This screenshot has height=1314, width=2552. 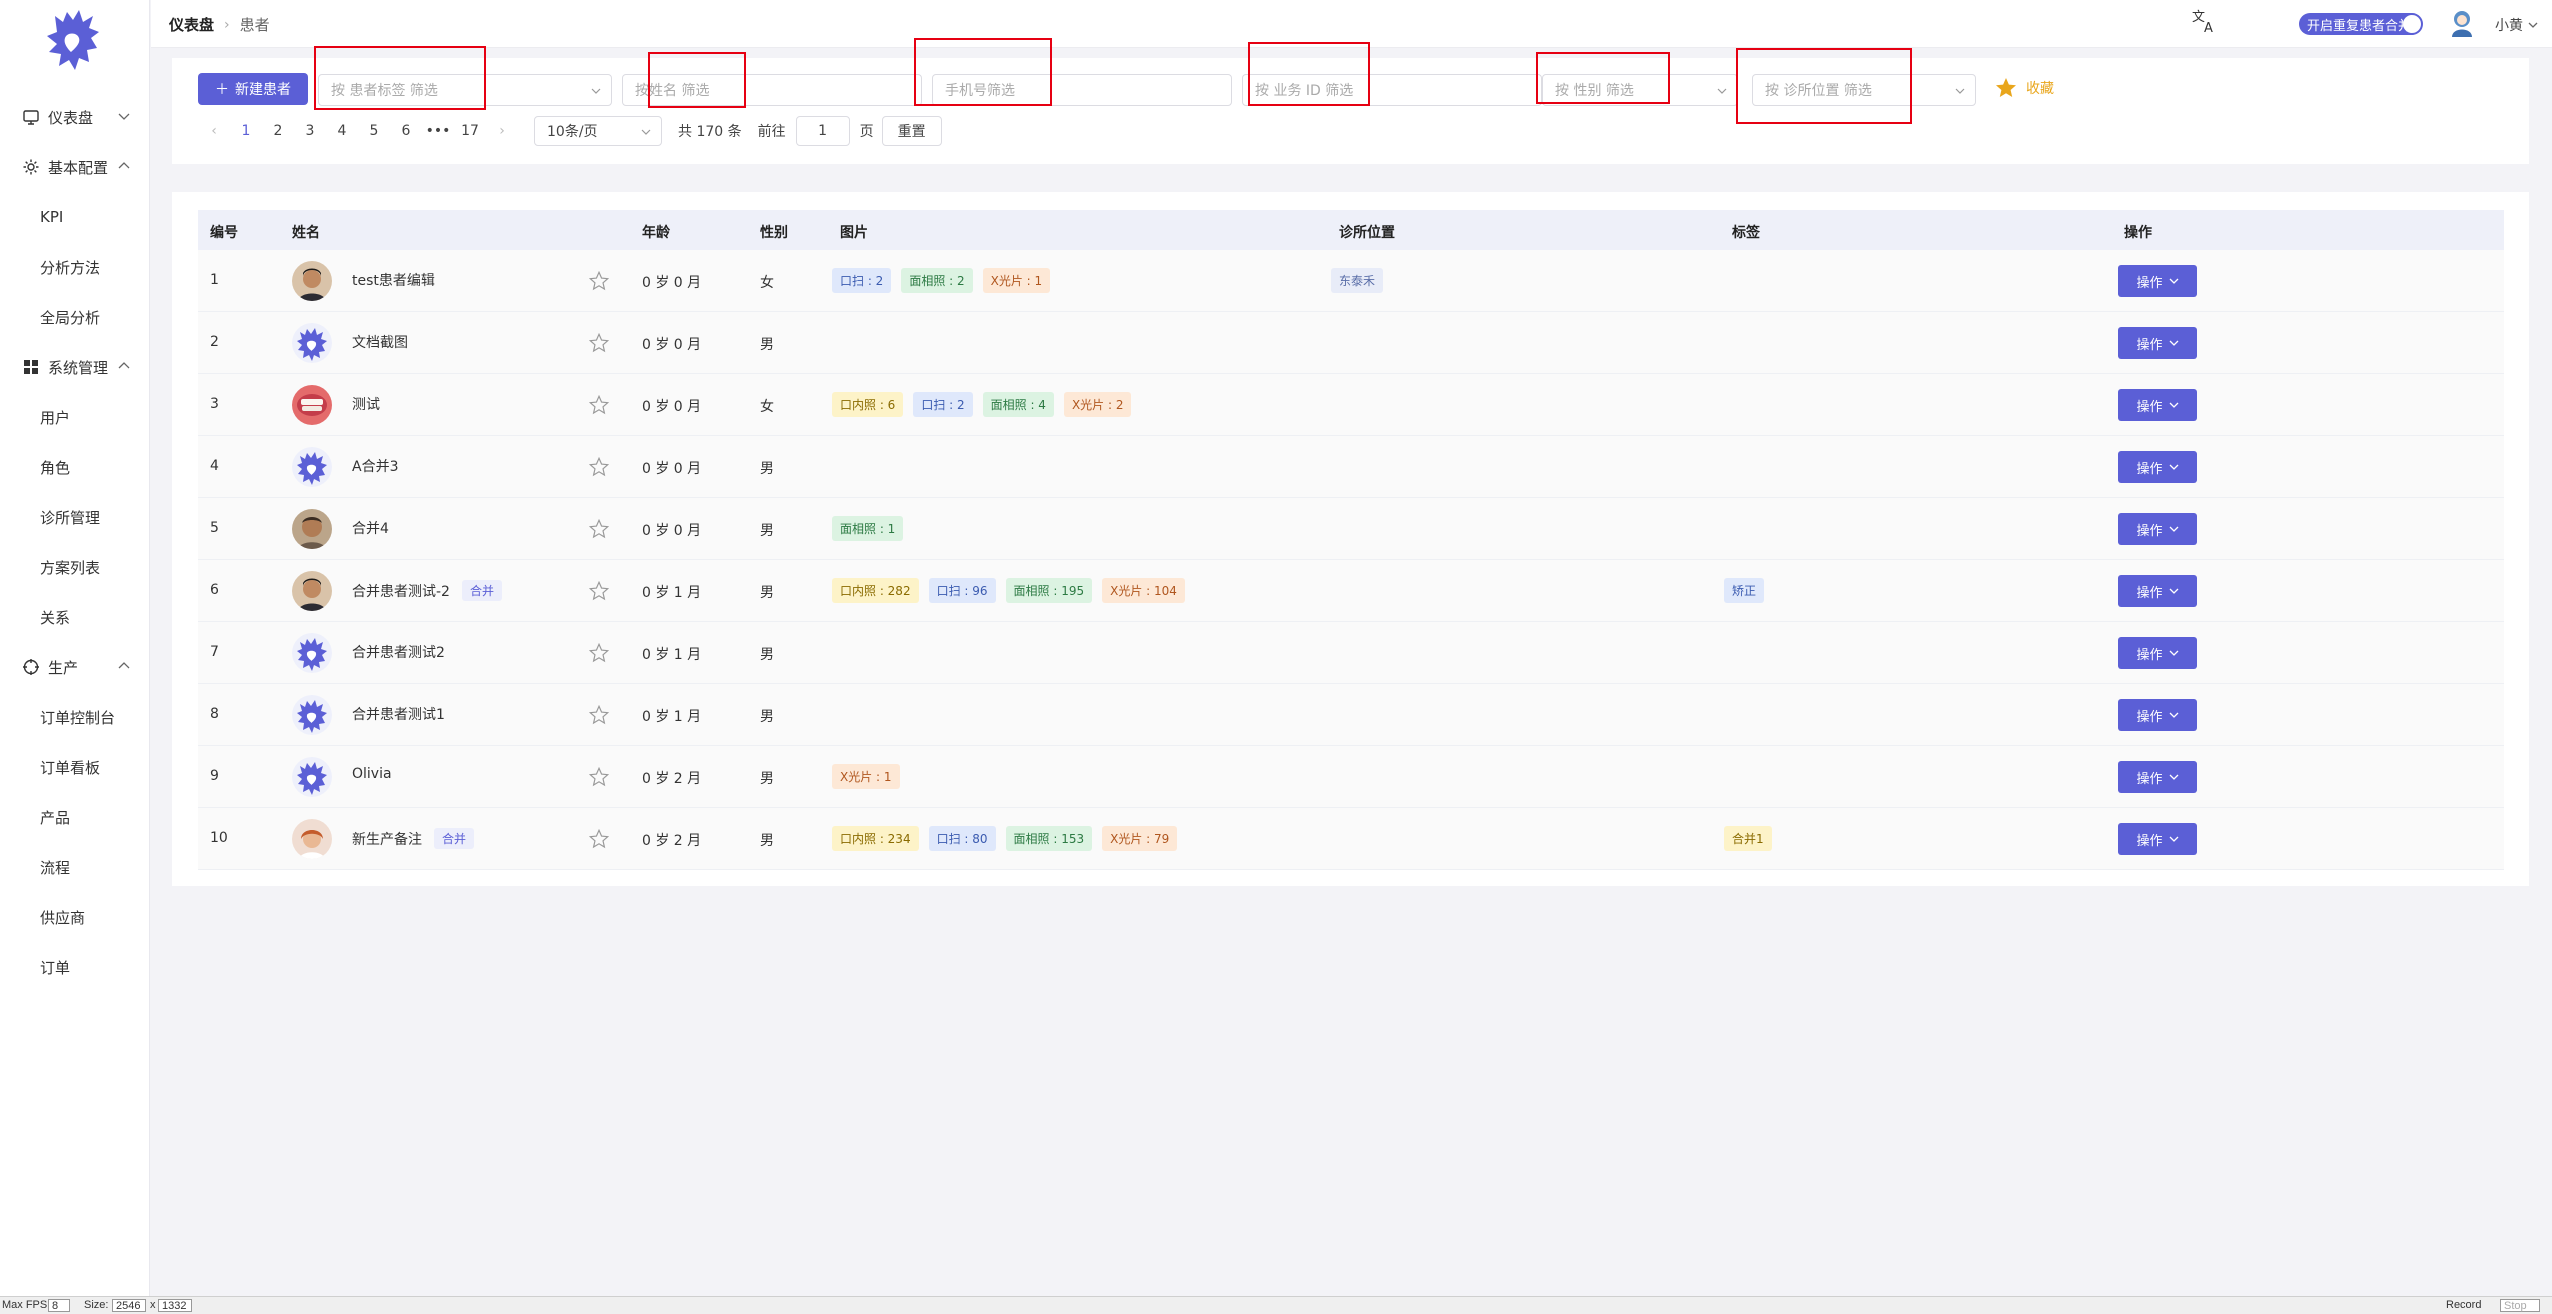 I want to click on patient-name-link: 合并患者测试-2, so click(x=401, y=591).